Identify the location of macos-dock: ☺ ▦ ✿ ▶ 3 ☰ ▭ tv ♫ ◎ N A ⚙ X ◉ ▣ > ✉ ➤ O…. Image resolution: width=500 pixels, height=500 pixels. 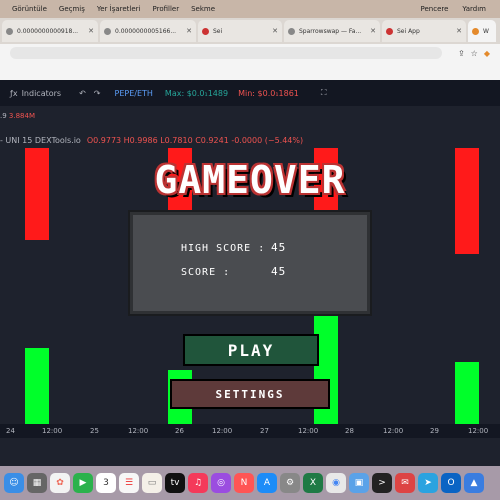
(250, 483).